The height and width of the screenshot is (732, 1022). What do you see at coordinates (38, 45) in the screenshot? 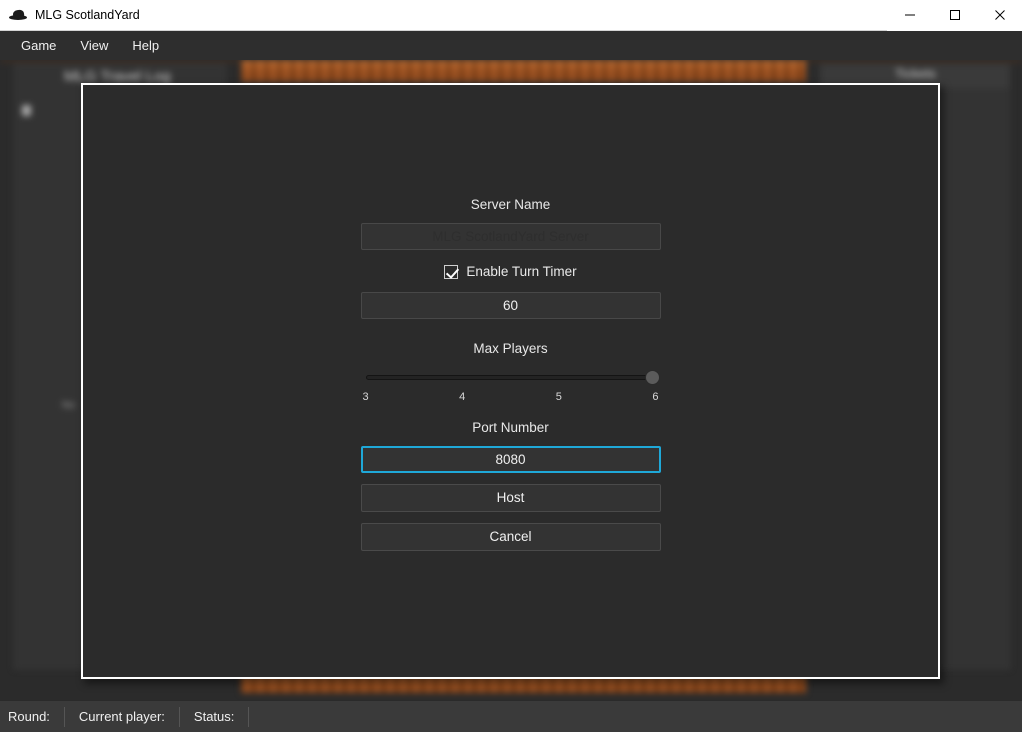
I see `menu-item-game: Game` at bounding box center [38, 45].